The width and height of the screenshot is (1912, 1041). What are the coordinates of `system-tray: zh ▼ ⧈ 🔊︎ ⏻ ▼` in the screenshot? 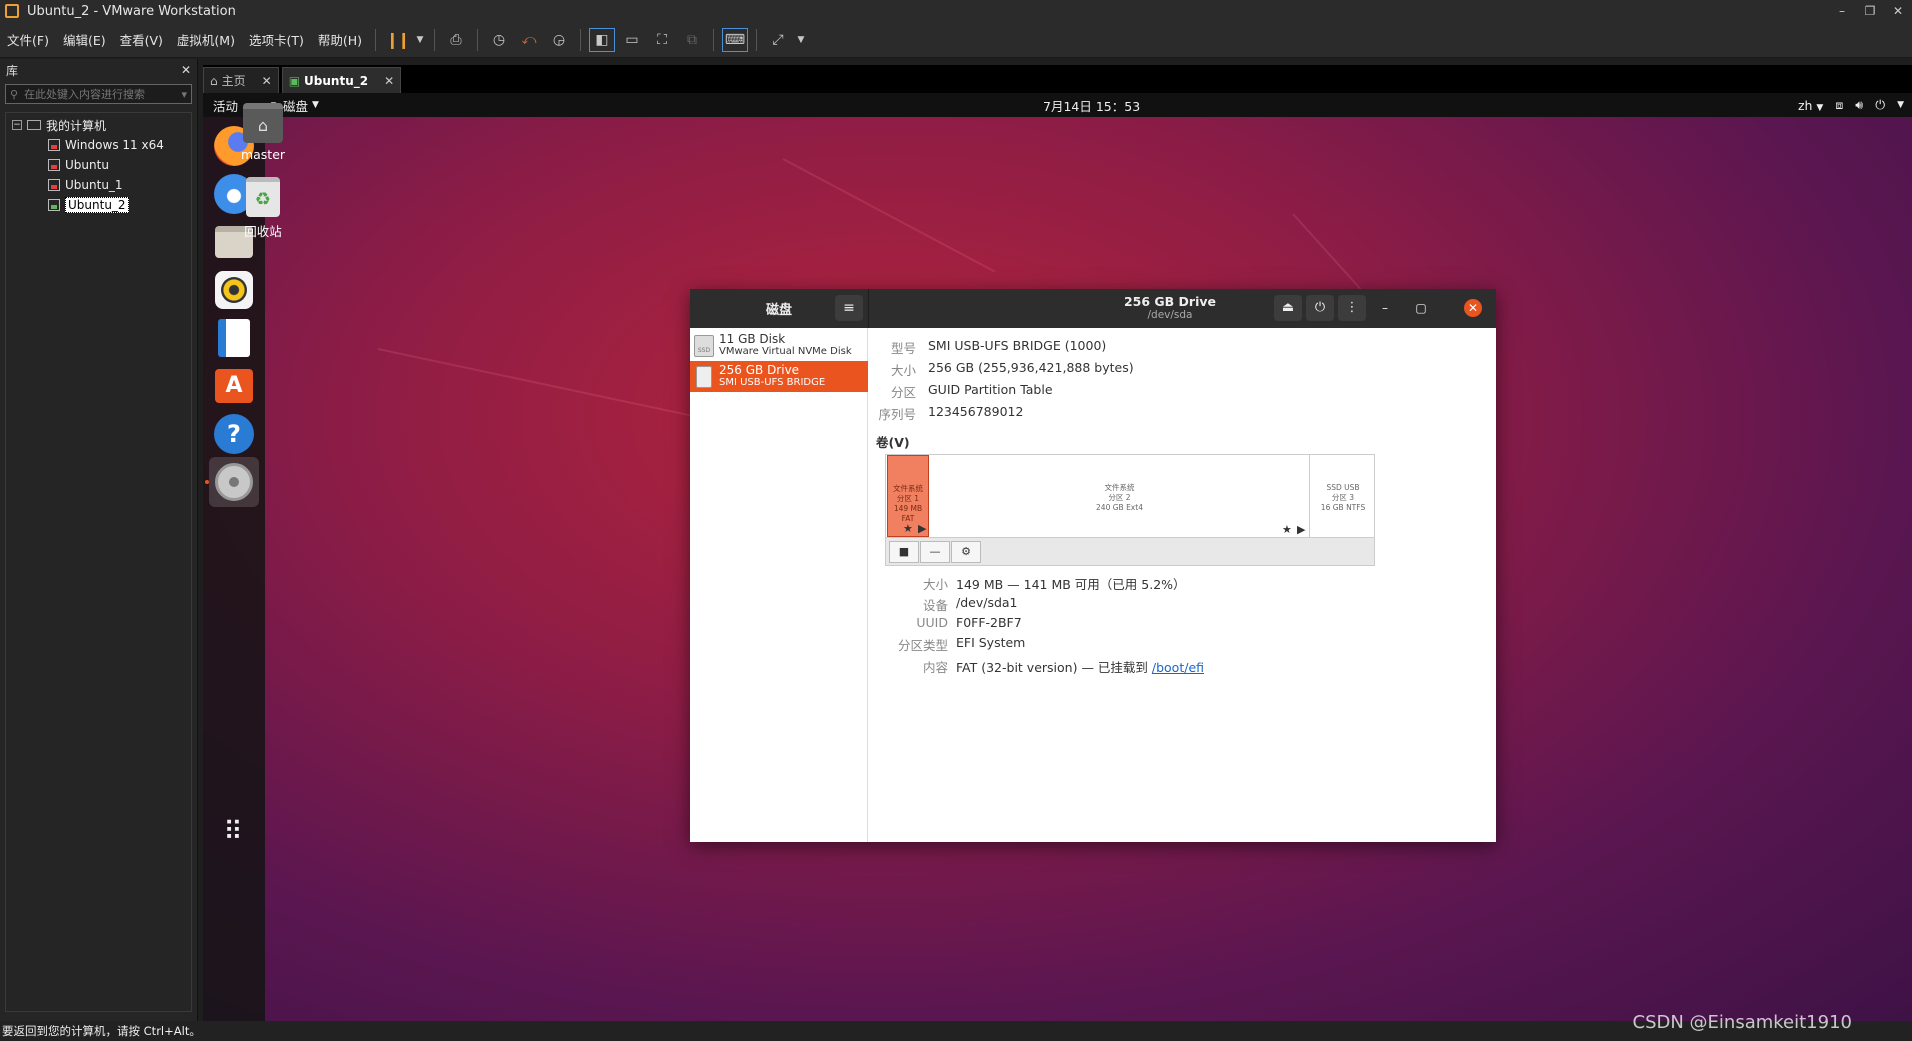 It's located at (1851, 105).